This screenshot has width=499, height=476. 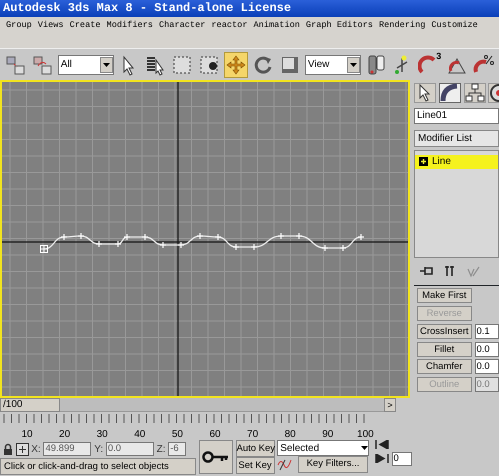 What do you see at coordinates (365, 434) in the screenshot?
I see `ruler-label: 100` at bounding box center [365, 434].